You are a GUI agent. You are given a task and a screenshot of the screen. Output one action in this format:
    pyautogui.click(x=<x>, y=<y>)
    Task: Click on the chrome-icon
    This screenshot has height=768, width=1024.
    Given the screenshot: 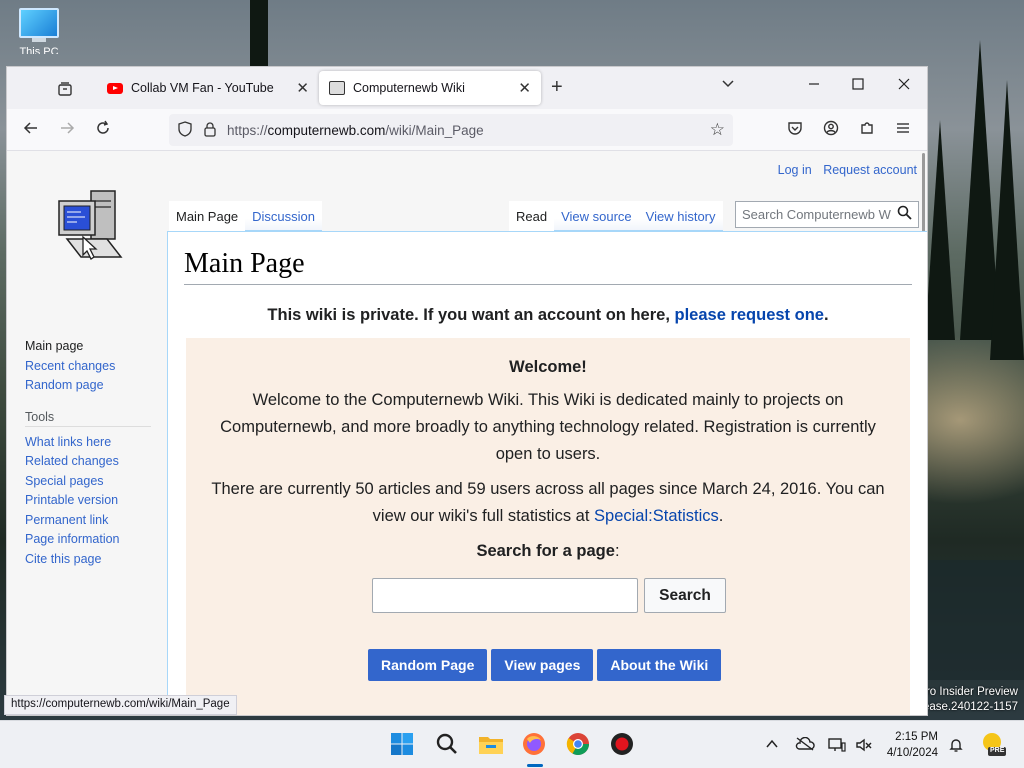 What is the action you would take?
    pyautogui.click(x=578, y=744)
    